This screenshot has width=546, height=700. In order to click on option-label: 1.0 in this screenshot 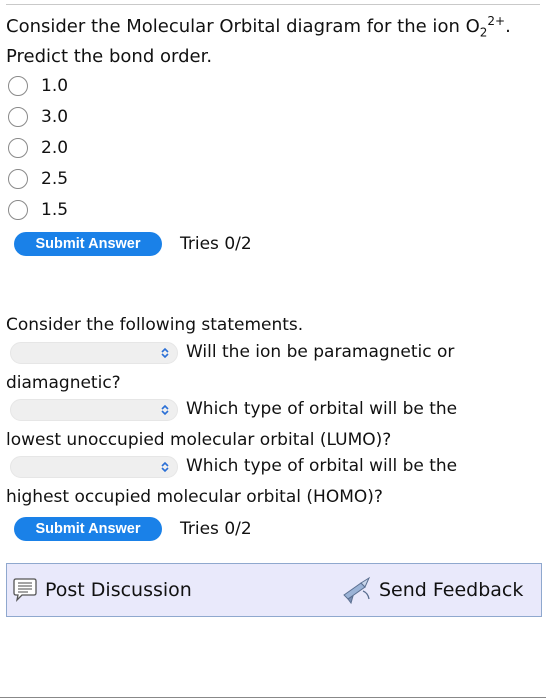, I will do `click(55, 86)`.